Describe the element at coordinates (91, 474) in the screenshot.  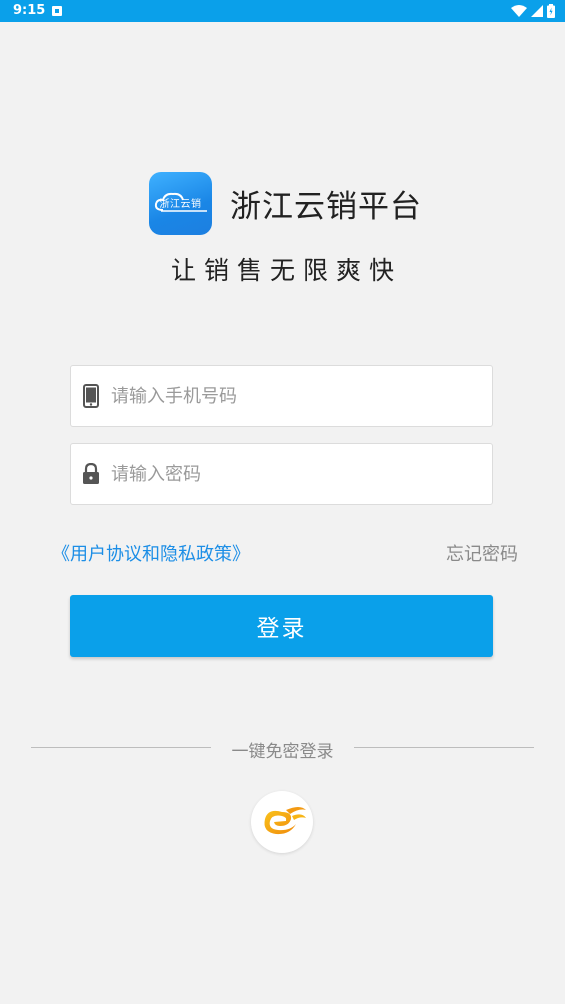
I see `lock-icon` at that location.